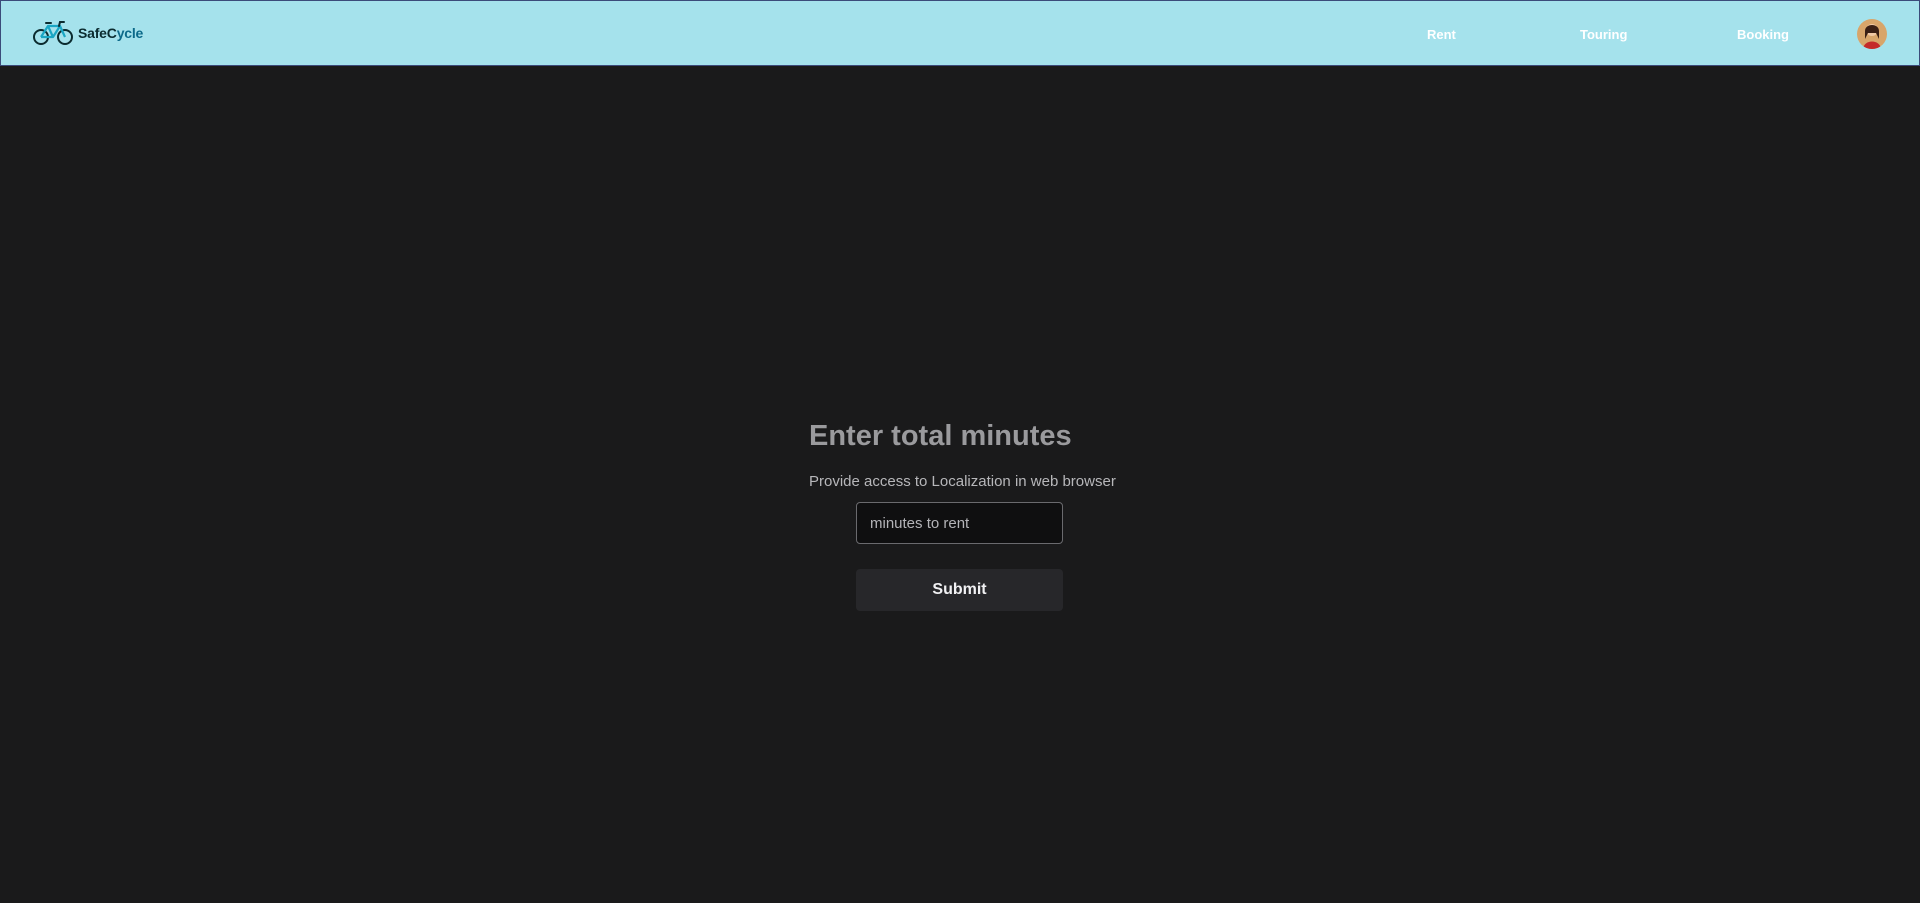 The height and width of the screenshot is (903, 1920). What do you see at coordinates (959, 523) in the screenshot?
I see `minutes-input` at bounding box center [959, 523].